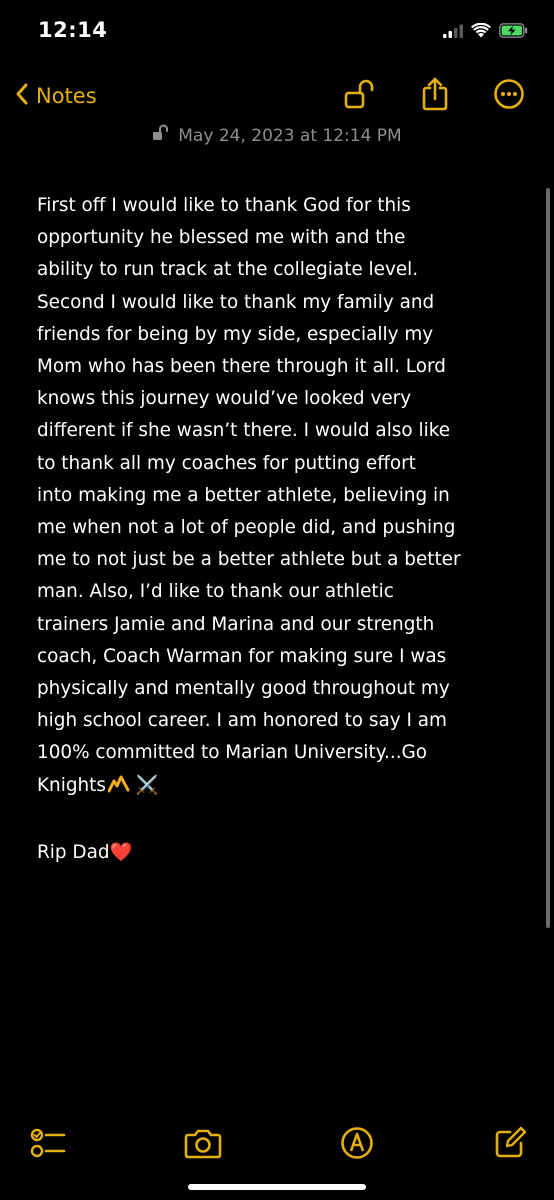 This screenshot has height=1200, width=554. I want to click on back-button: Notes, so click(55, 96).